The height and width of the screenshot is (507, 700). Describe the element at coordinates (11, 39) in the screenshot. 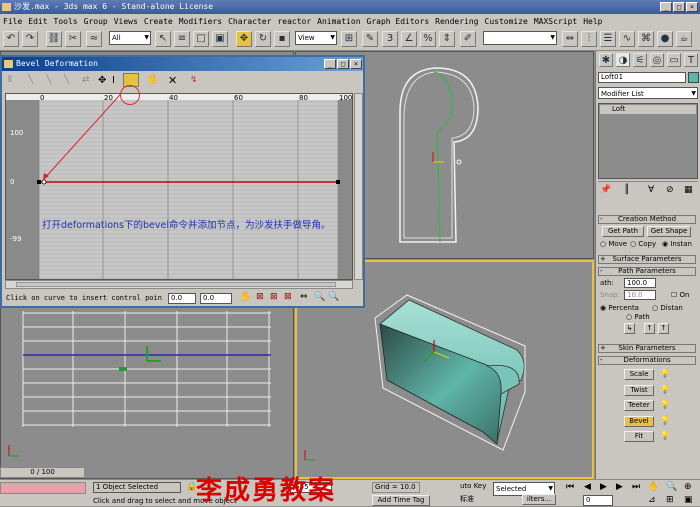

I see `undo-icon: ↶` at that location.